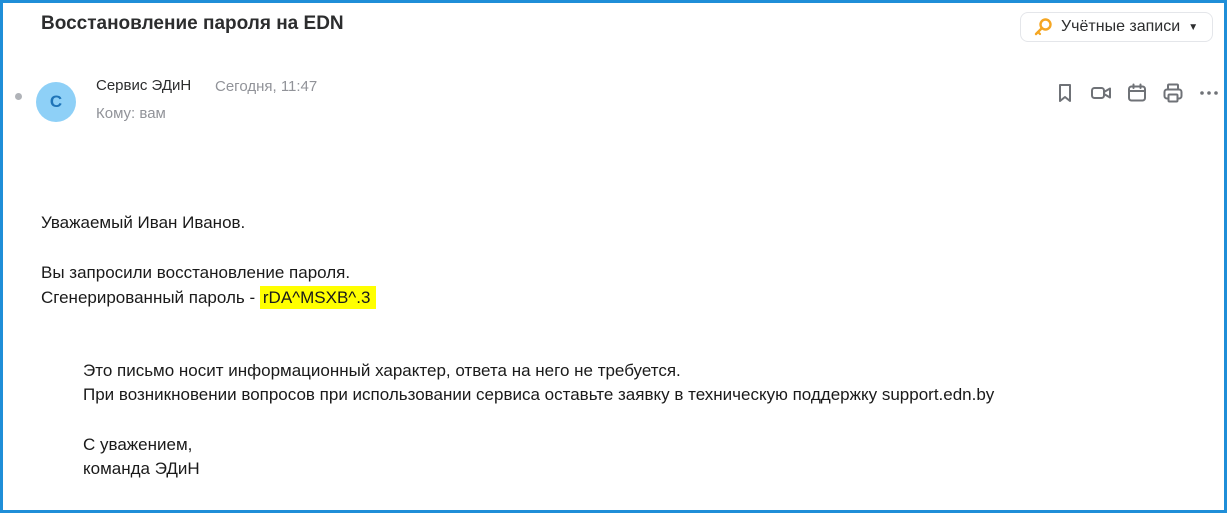 This screenshot has width=1227, height=513. I want to click on video-call-button, so click(1101, 95).